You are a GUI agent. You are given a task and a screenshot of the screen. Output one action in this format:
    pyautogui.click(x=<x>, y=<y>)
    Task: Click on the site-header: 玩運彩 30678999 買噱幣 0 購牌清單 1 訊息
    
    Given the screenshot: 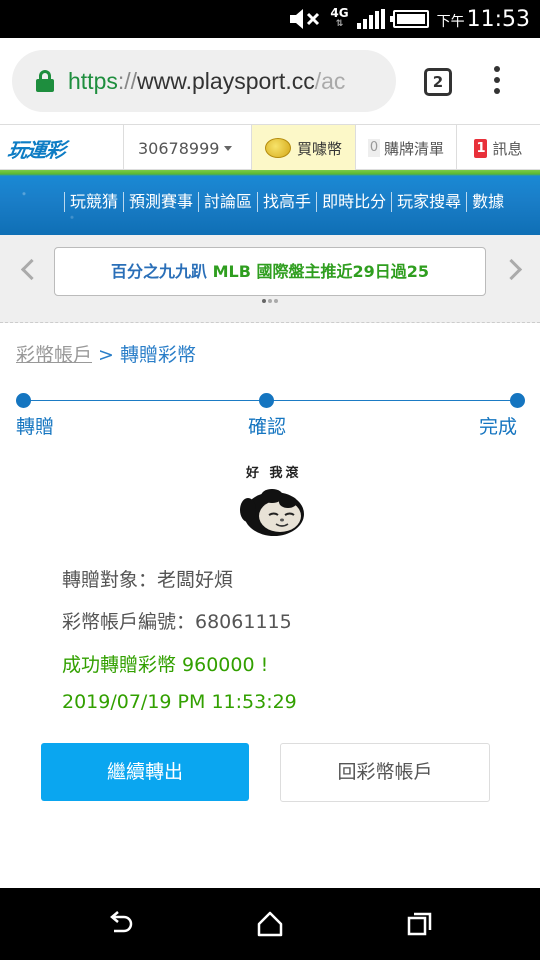 What is the action you would take?
    pyautogui.click(x=270, y=147)
    